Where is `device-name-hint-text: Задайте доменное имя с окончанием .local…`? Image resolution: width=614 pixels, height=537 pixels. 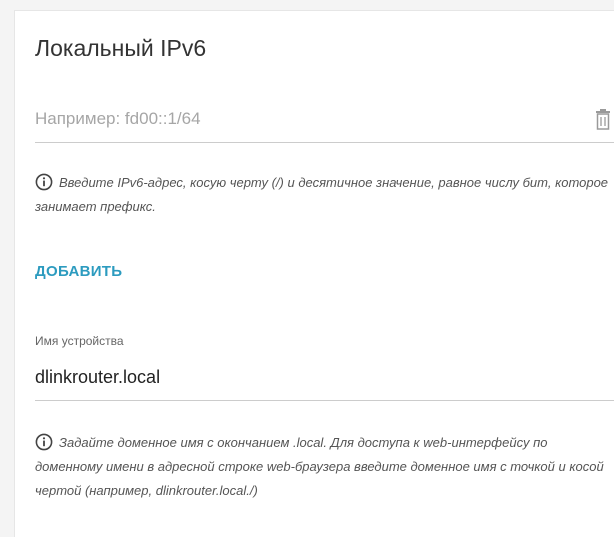
device-name-hint-text: Задайте доменное имя с окончанием .local… is located at coordinates (319, 466).